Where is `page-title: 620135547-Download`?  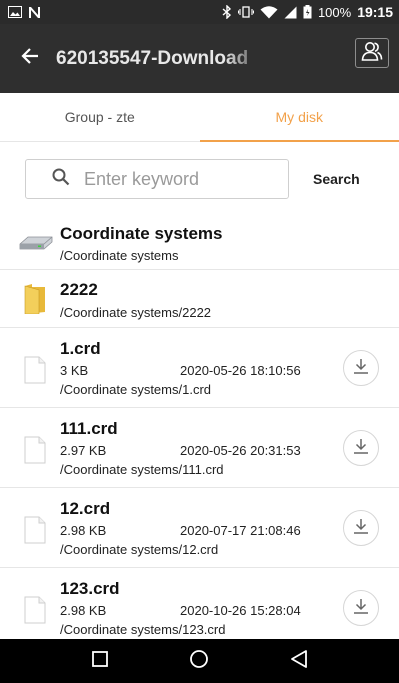 page-title: 620135547-Download is located at coordinates (152, 58).